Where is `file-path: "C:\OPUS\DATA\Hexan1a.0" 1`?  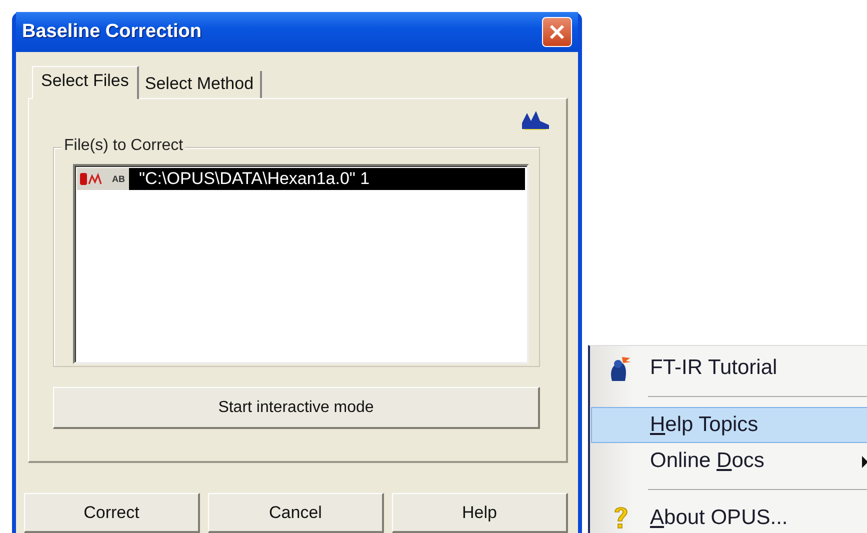 file-path: "C:\OPUS\DATA\Hexan1a.0" 1 is located at coordinates (254, 179).